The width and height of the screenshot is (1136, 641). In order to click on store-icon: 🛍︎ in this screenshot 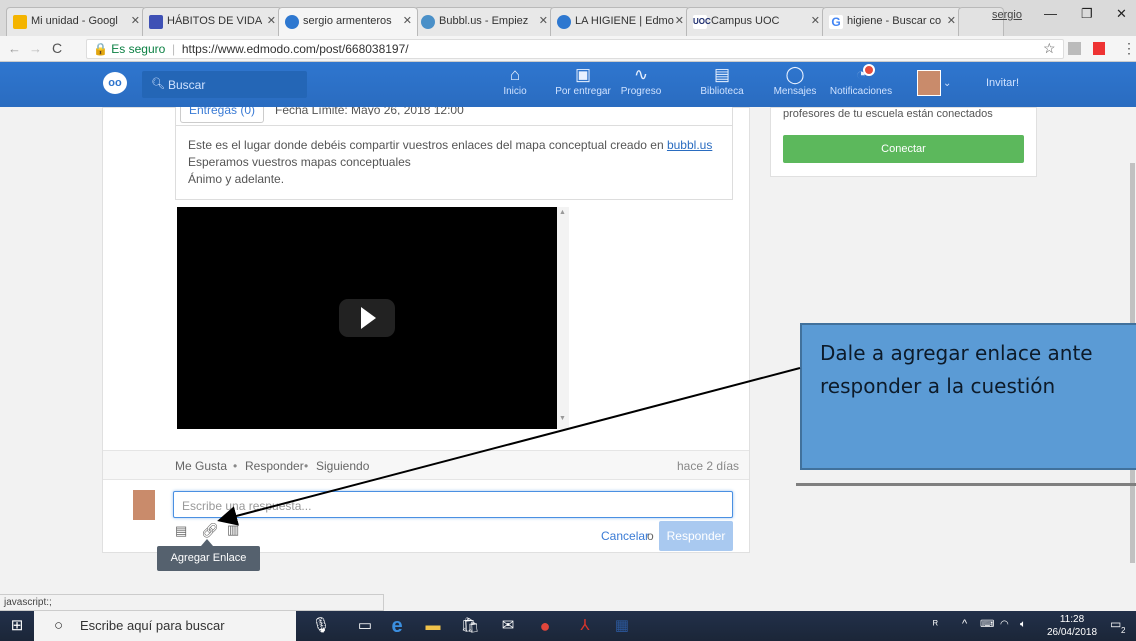, I will do `click(470, 626)`.